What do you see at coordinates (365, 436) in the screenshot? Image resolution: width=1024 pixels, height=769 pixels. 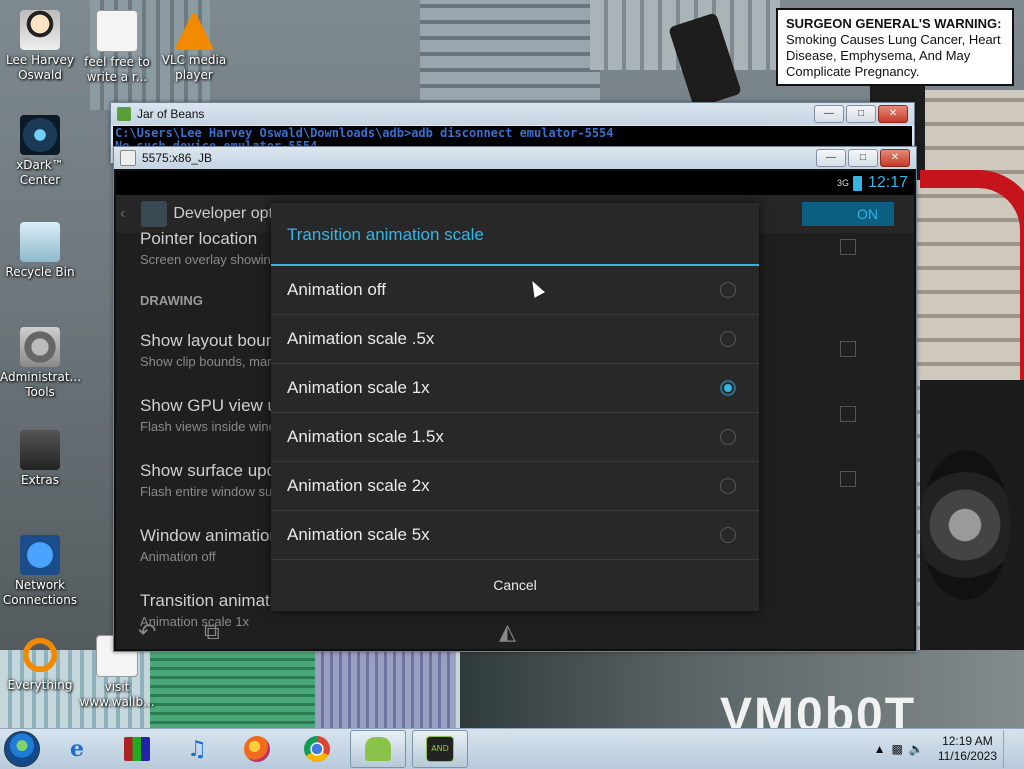 I see `option-label: Animation scale 1.5x` at bounding box center [365, 436].